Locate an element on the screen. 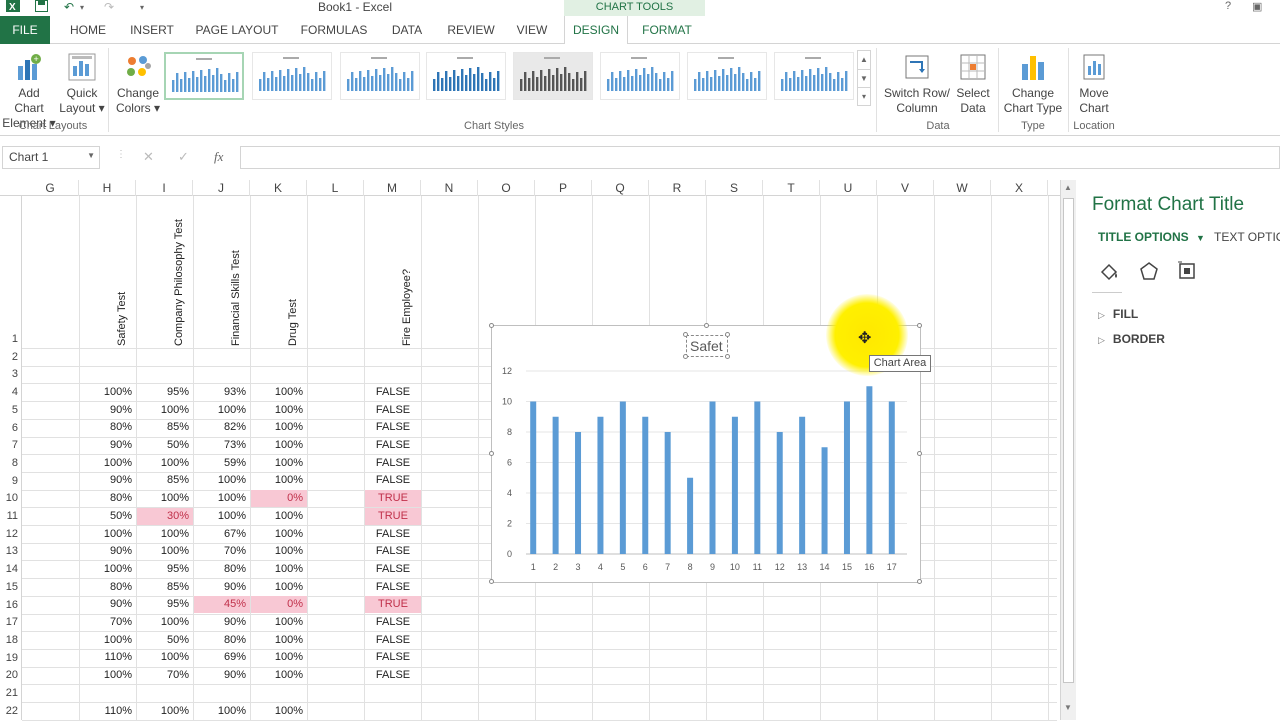 This screenshot has width=1280, height=721. cell-m5: FALSE is located at coordinates (393, 410).